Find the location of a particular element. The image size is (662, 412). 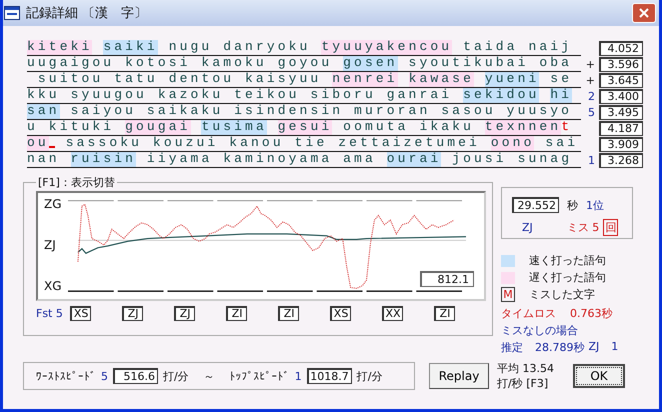

typed-text: se is located at coordinates (560, 79).